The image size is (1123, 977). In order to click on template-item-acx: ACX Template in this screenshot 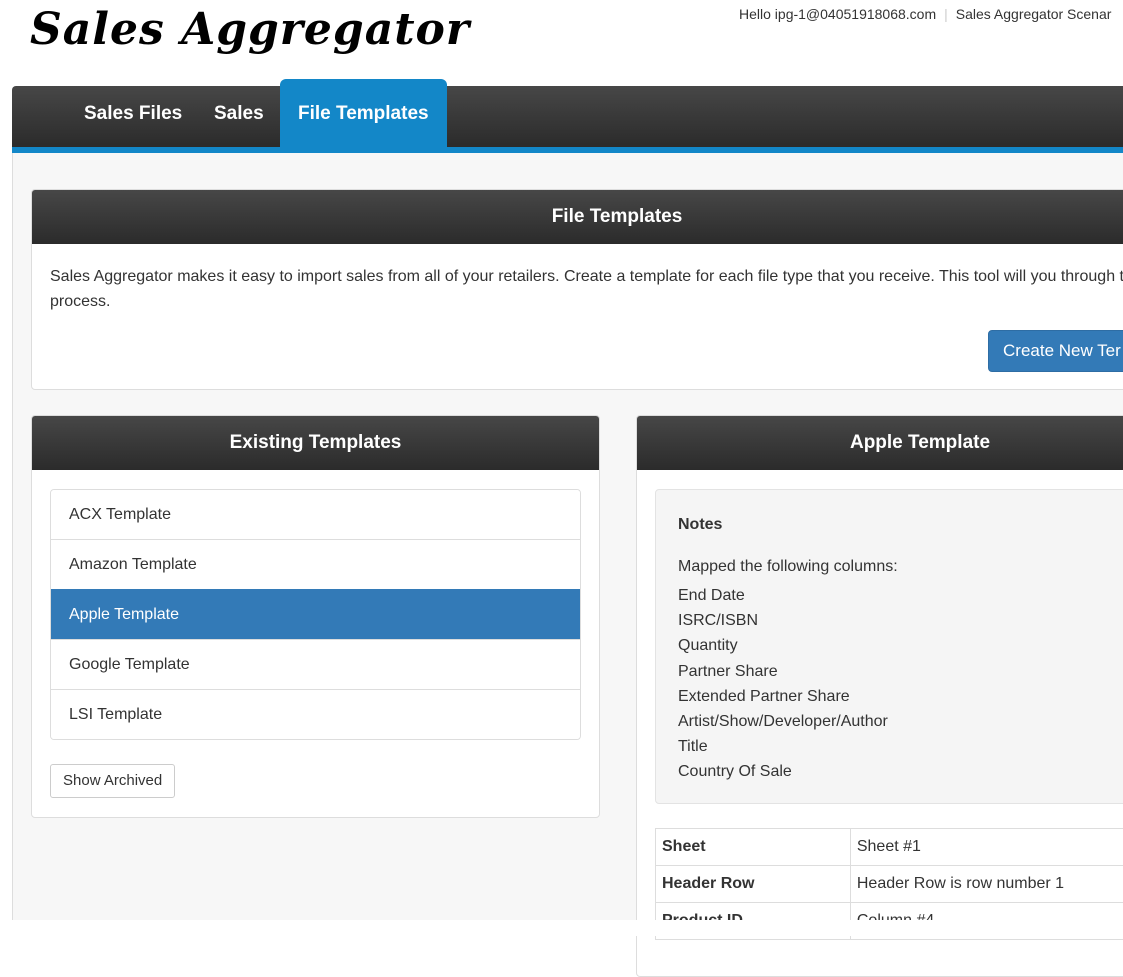, I will do `click(315, 514)`.